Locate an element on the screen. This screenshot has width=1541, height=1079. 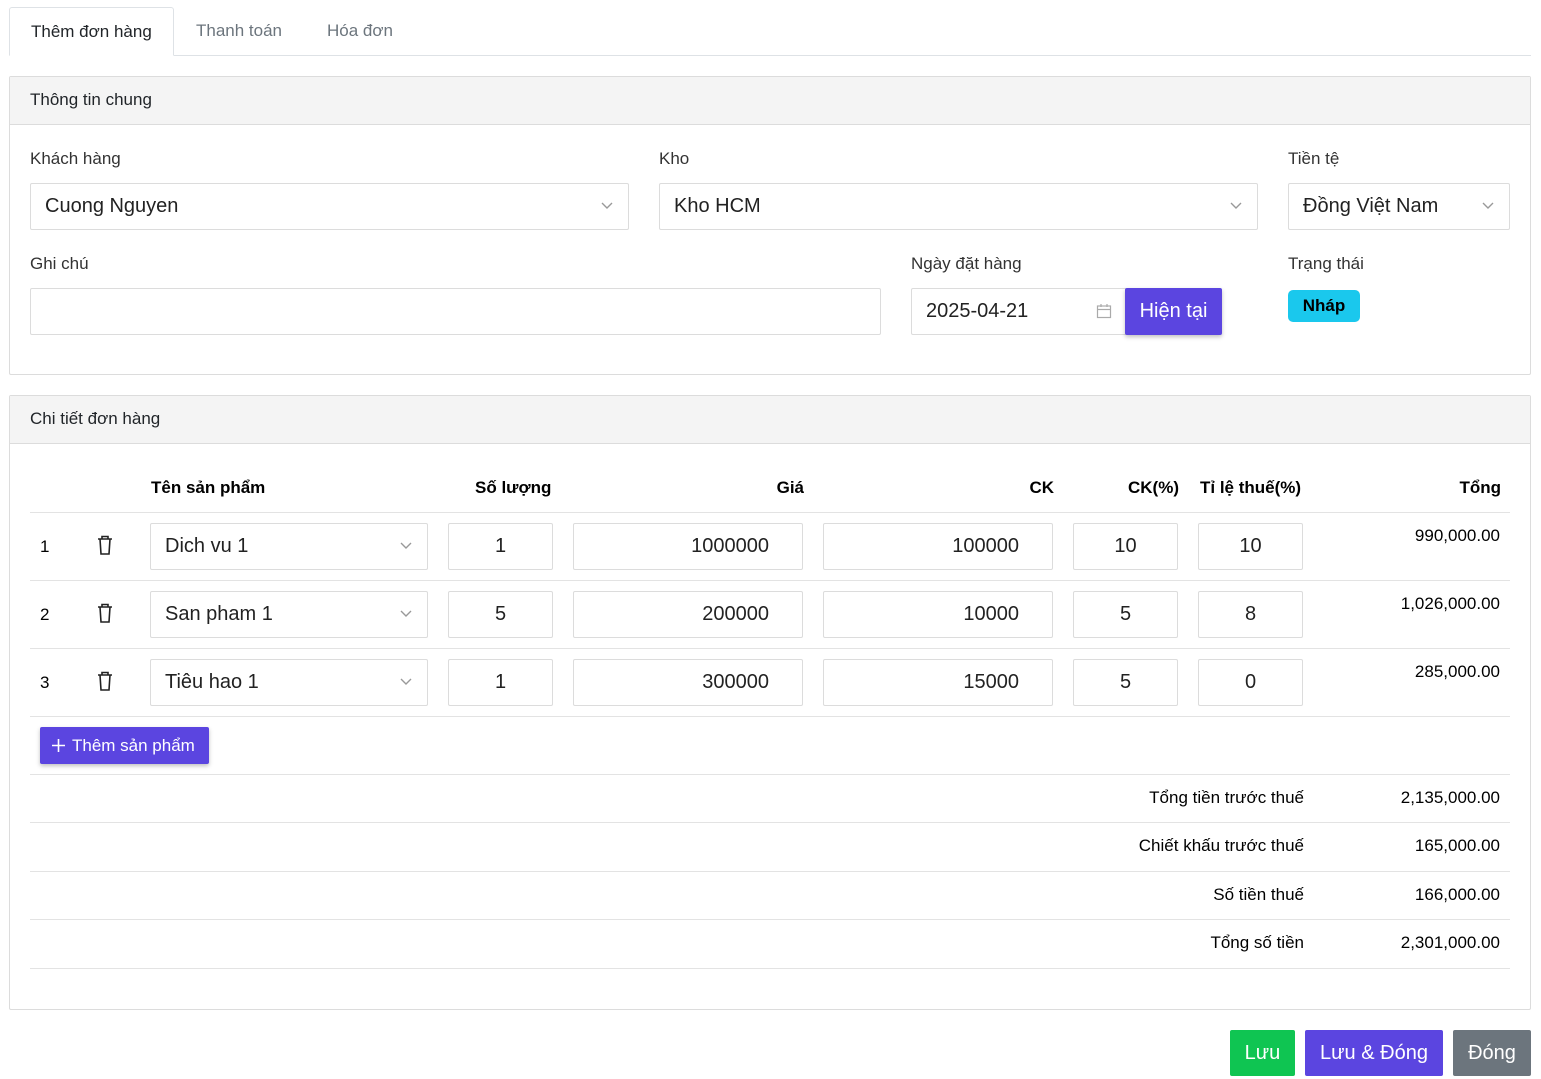
product-select: Tiêu hao 1 is located at coordinates (289, 682).